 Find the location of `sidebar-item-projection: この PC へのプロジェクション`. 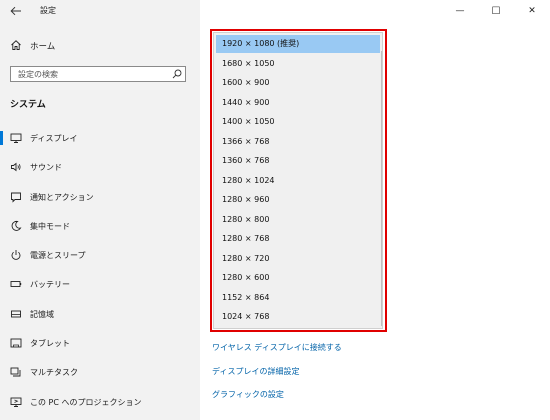

sidebar-item-projection: この PC へのプロジェクション is located at coordinates (100, 405).